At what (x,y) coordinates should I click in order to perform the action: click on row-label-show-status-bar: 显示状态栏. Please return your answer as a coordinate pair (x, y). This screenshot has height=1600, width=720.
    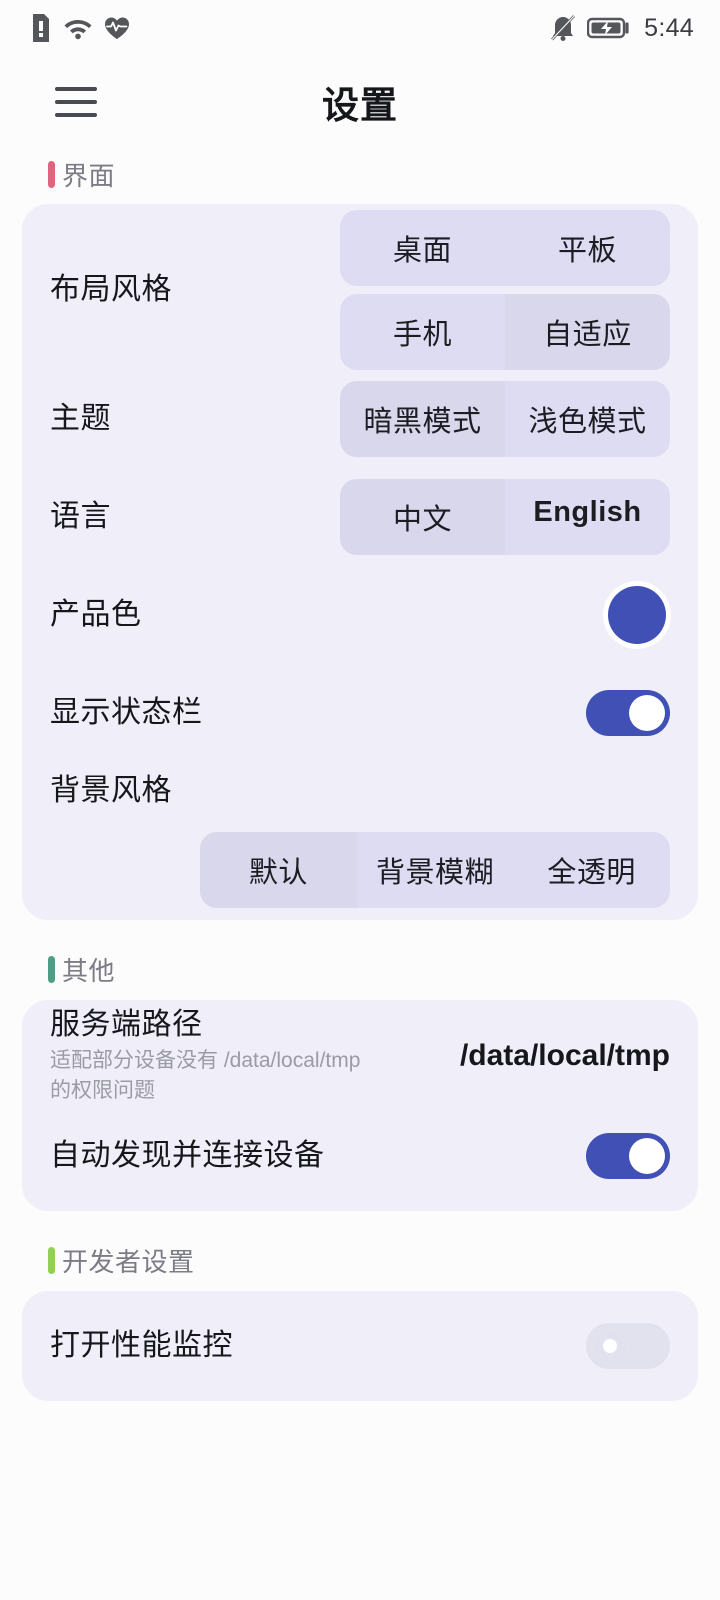
    Looking at the image, I should click on (126, 713).